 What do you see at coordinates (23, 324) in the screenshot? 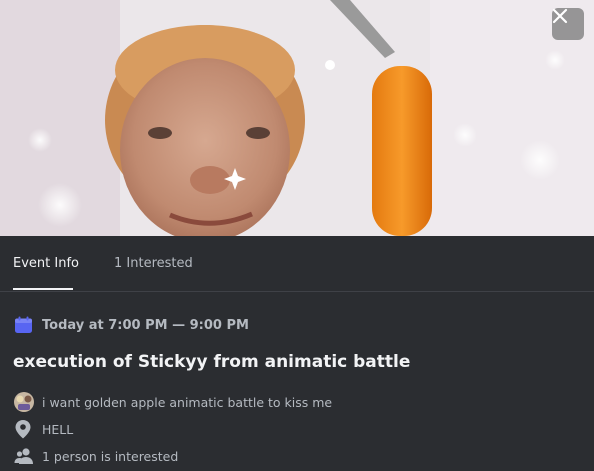
I see `calendar-icon` at bounding box center [23, 324].